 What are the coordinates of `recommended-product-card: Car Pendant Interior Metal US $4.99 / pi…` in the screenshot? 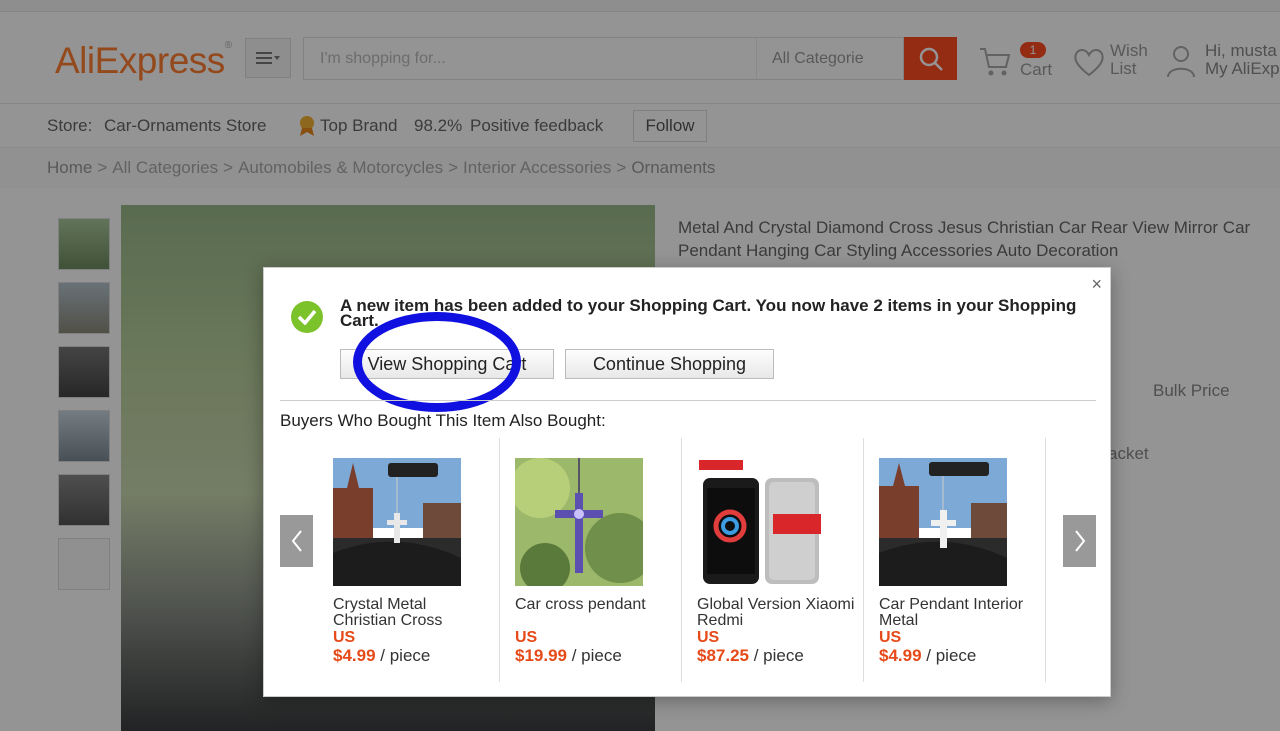 It's located at (955, 560).